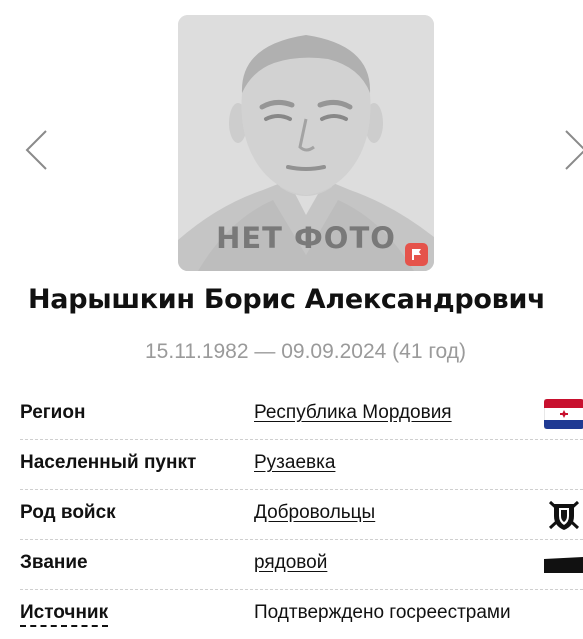 This screenshot has height=639, width=583. What do you see at coordinates (572, 150) in the screenshot?
I see `chevron-right-icon` at bounding box center [572, 150].